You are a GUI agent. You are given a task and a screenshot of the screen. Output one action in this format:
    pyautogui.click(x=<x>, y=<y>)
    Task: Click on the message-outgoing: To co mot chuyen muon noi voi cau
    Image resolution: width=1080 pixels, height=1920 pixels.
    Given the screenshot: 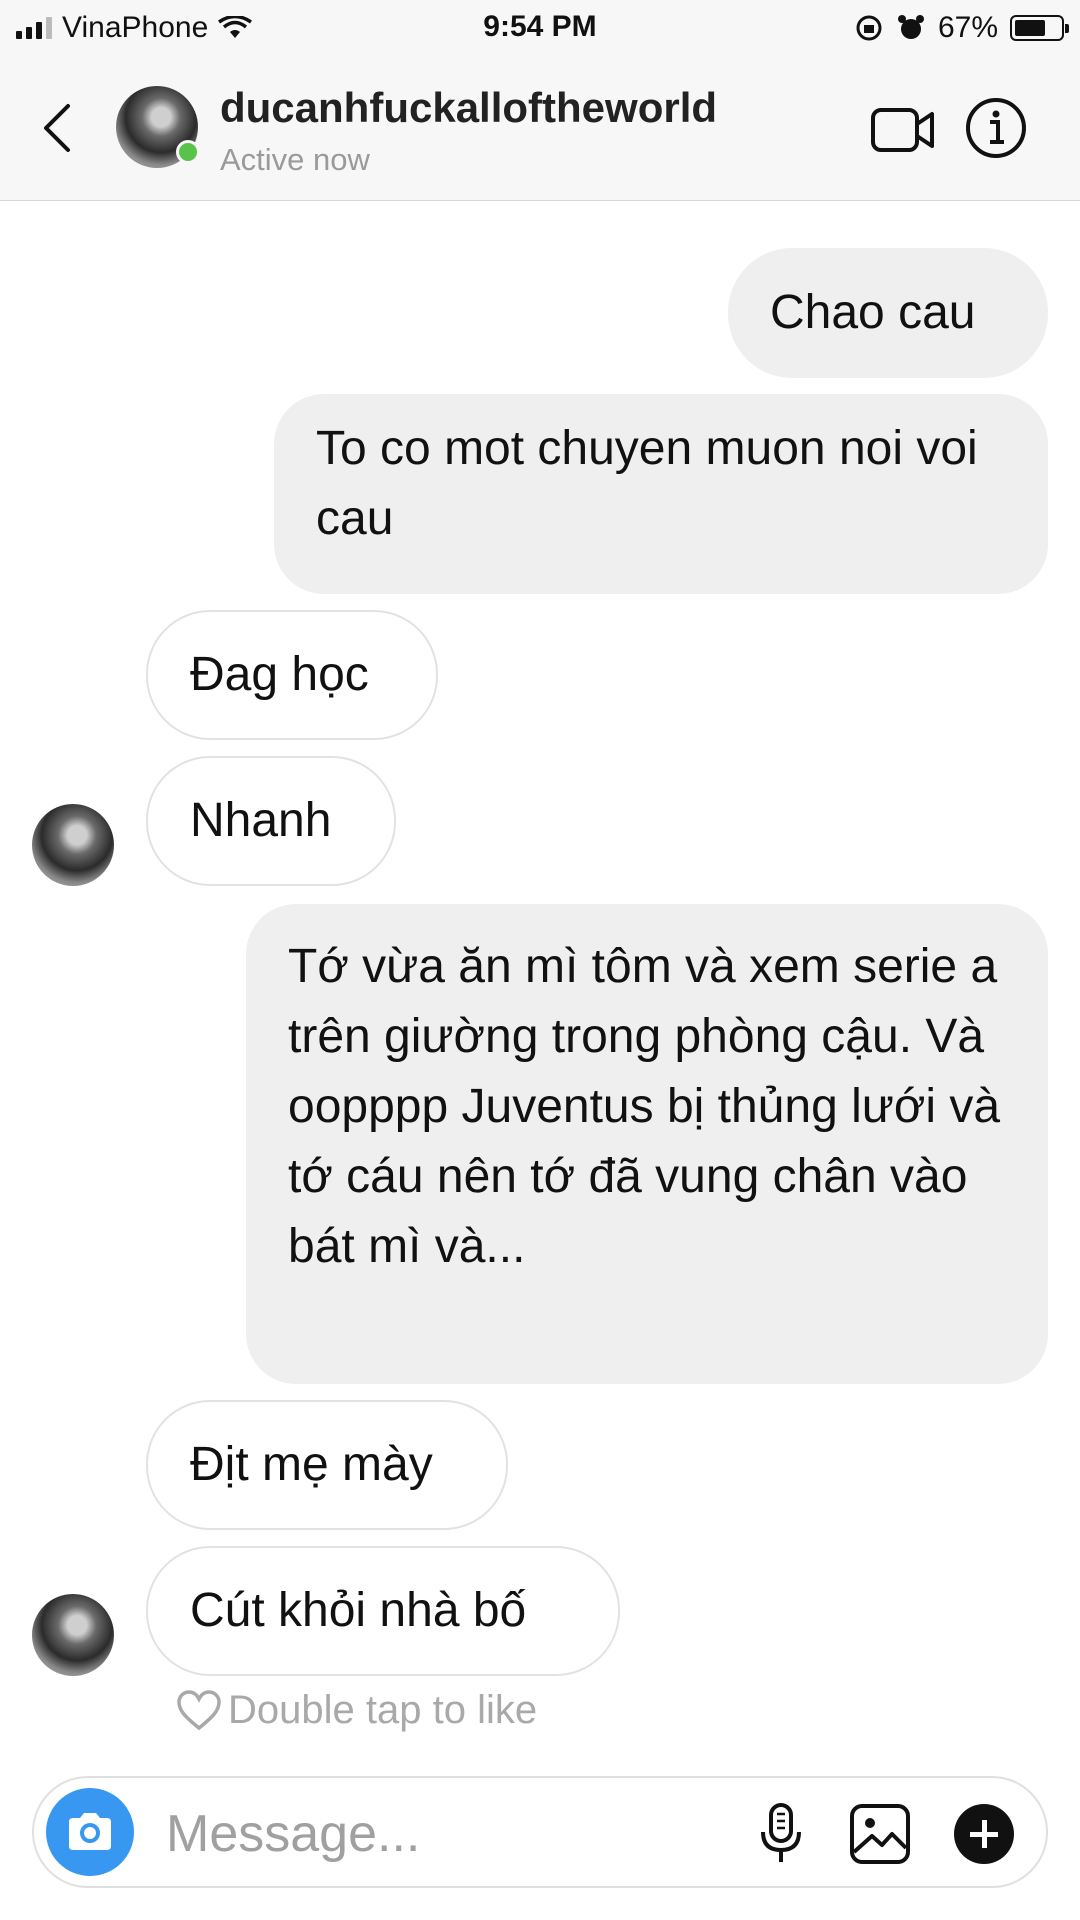 What is the action you would take?
    pyautogui.click(x=661, y=494)
    